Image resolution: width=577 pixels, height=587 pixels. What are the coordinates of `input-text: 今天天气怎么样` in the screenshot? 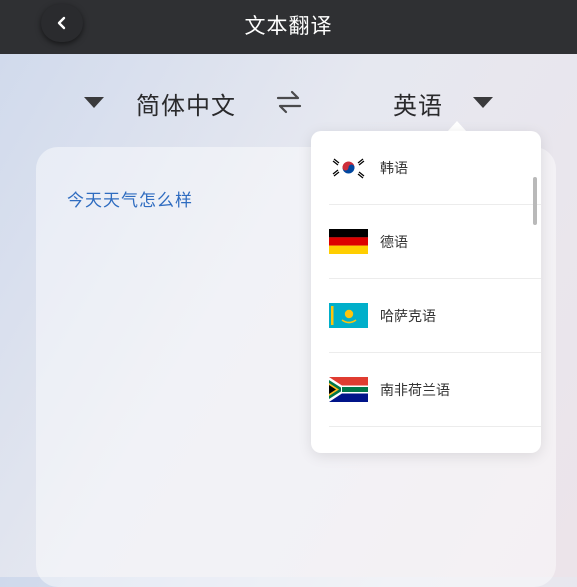 It's located at (130, 198).